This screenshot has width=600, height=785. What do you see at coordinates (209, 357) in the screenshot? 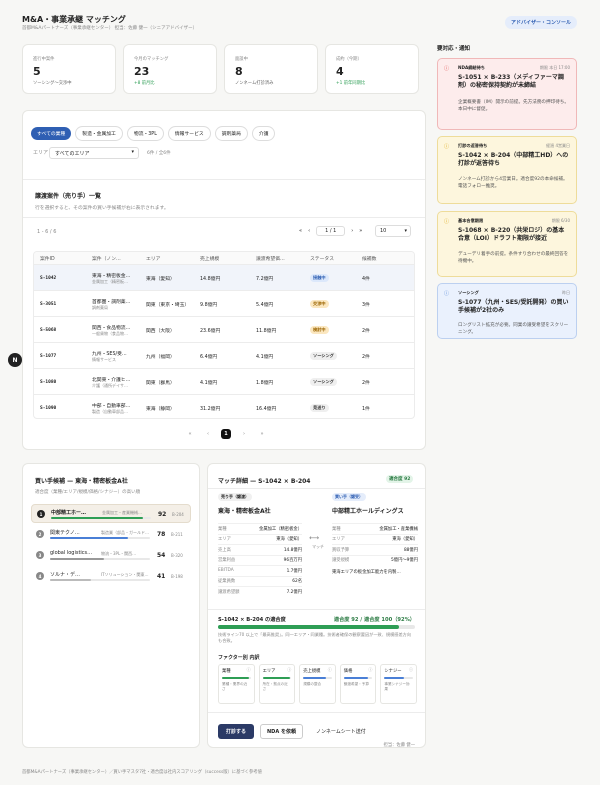
I see `case-sales: 6.4億円` at bounding box center [209, 357].